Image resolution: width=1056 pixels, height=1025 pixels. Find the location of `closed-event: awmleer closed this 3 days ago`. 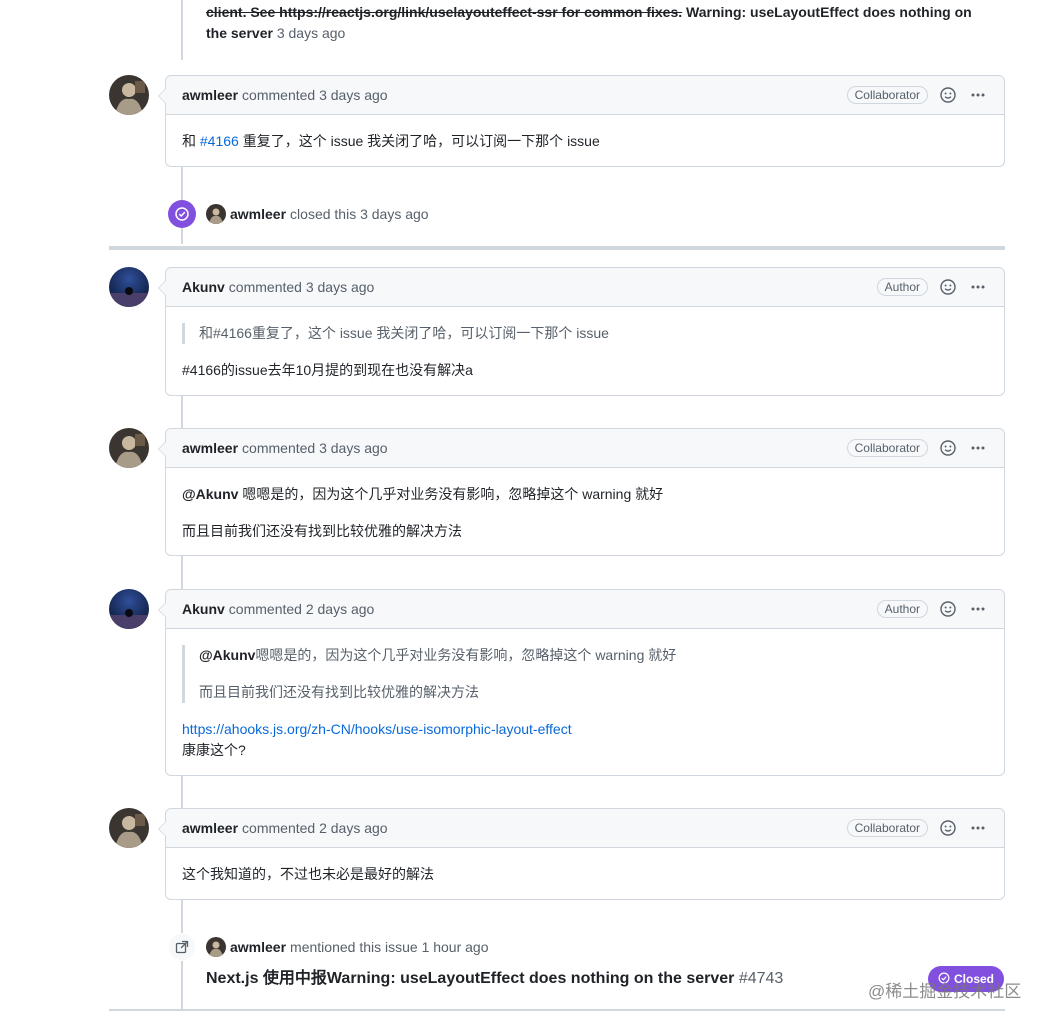

closed-event: awmleer closed this 3 days ago is located at coordinates (298, 214).